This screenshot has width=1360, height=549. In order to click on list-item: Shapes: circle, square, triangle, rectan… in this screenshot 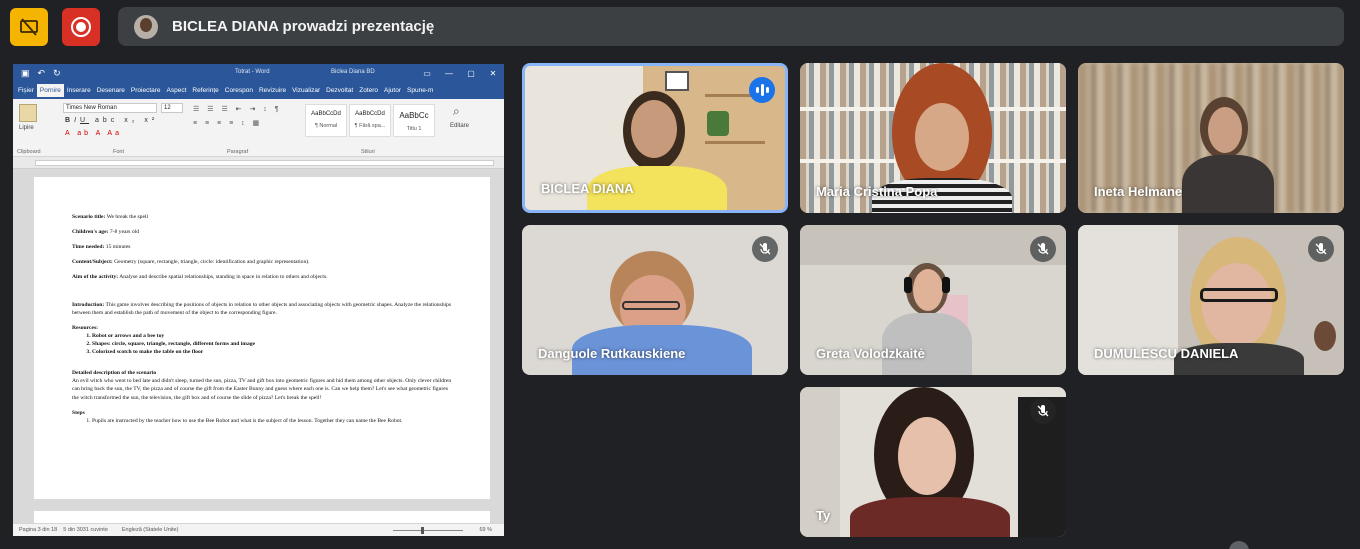, I will do `click(272, 344)`.